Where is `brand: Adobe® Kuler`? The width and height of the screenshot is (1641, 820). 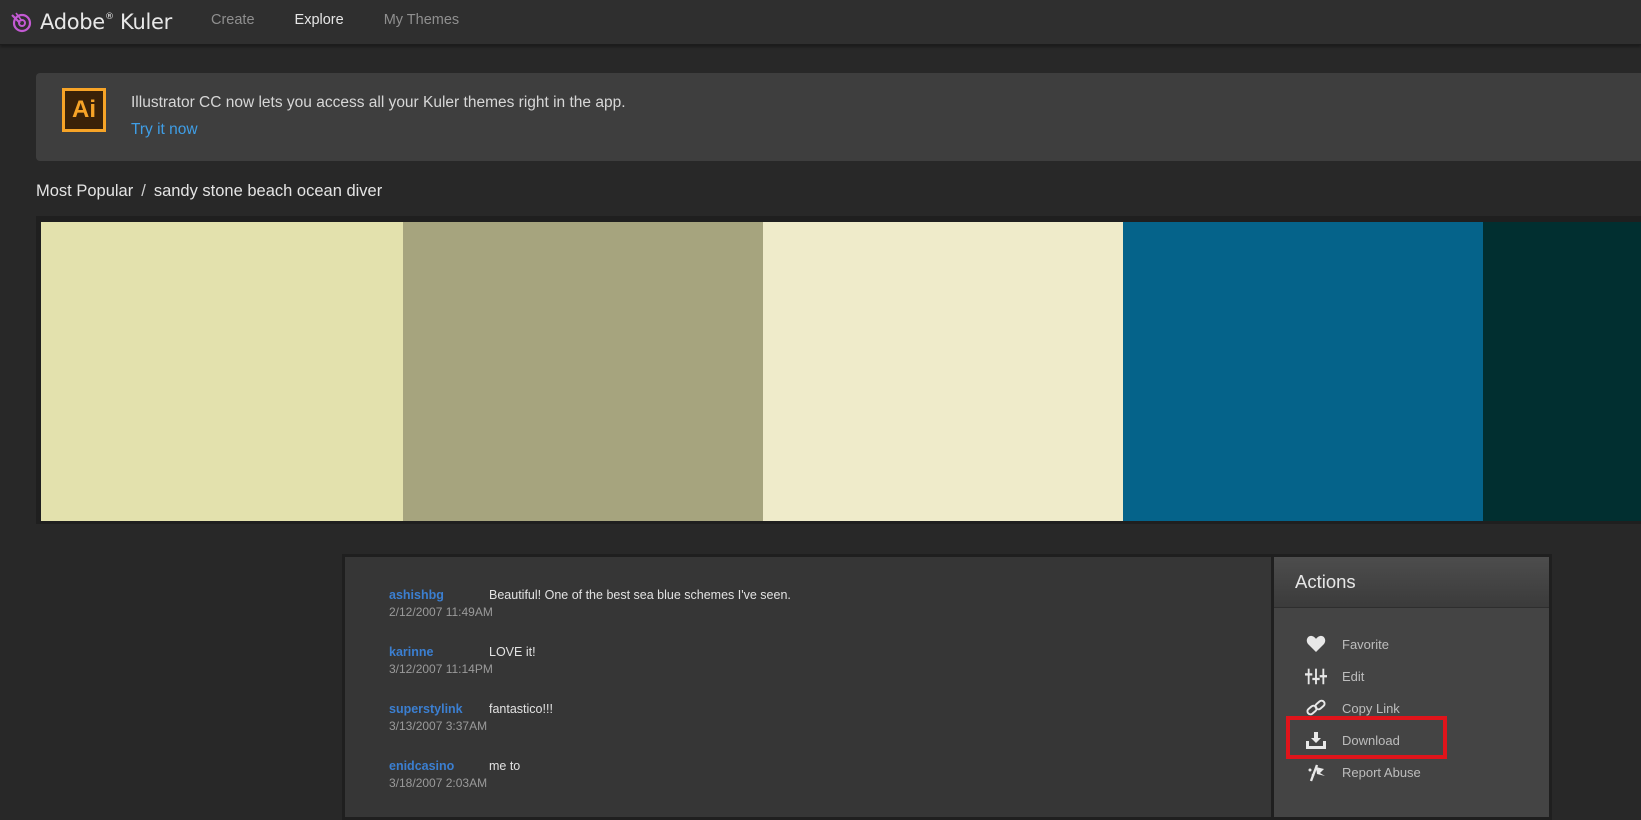
brand: Adobe® Kuler is located at coordinates (91, 22).